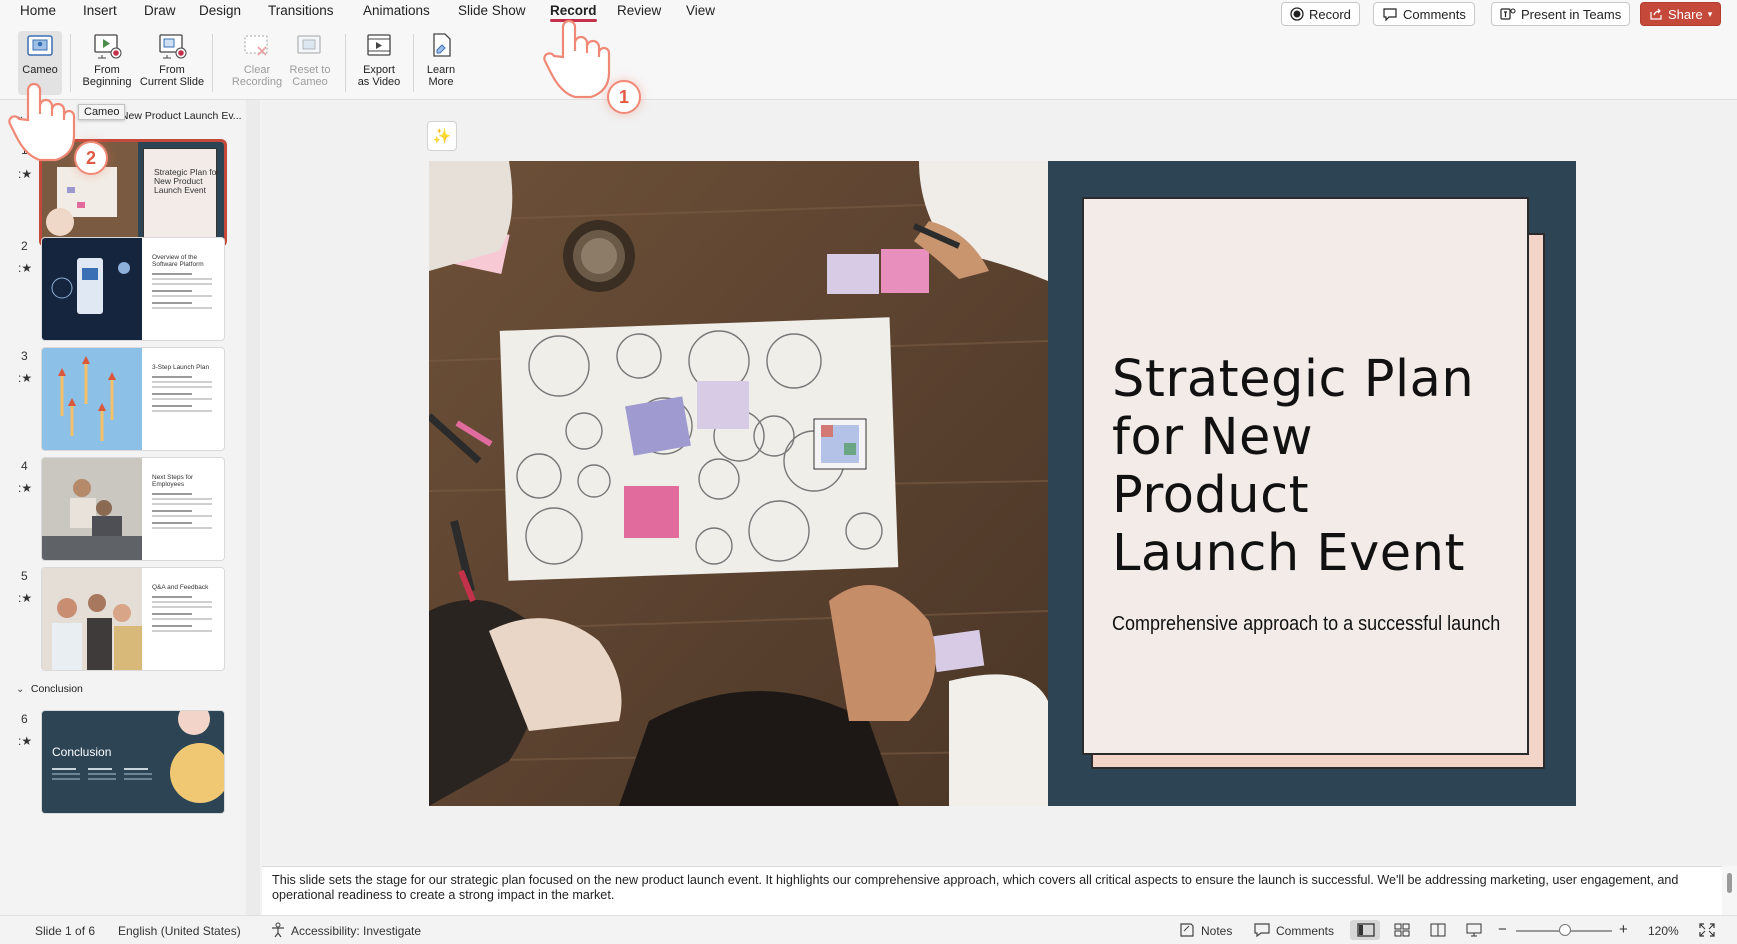  Describe the element at coordinates (1434, 14) in the screenshot. I see `comments-button-label: Comments` at that location.